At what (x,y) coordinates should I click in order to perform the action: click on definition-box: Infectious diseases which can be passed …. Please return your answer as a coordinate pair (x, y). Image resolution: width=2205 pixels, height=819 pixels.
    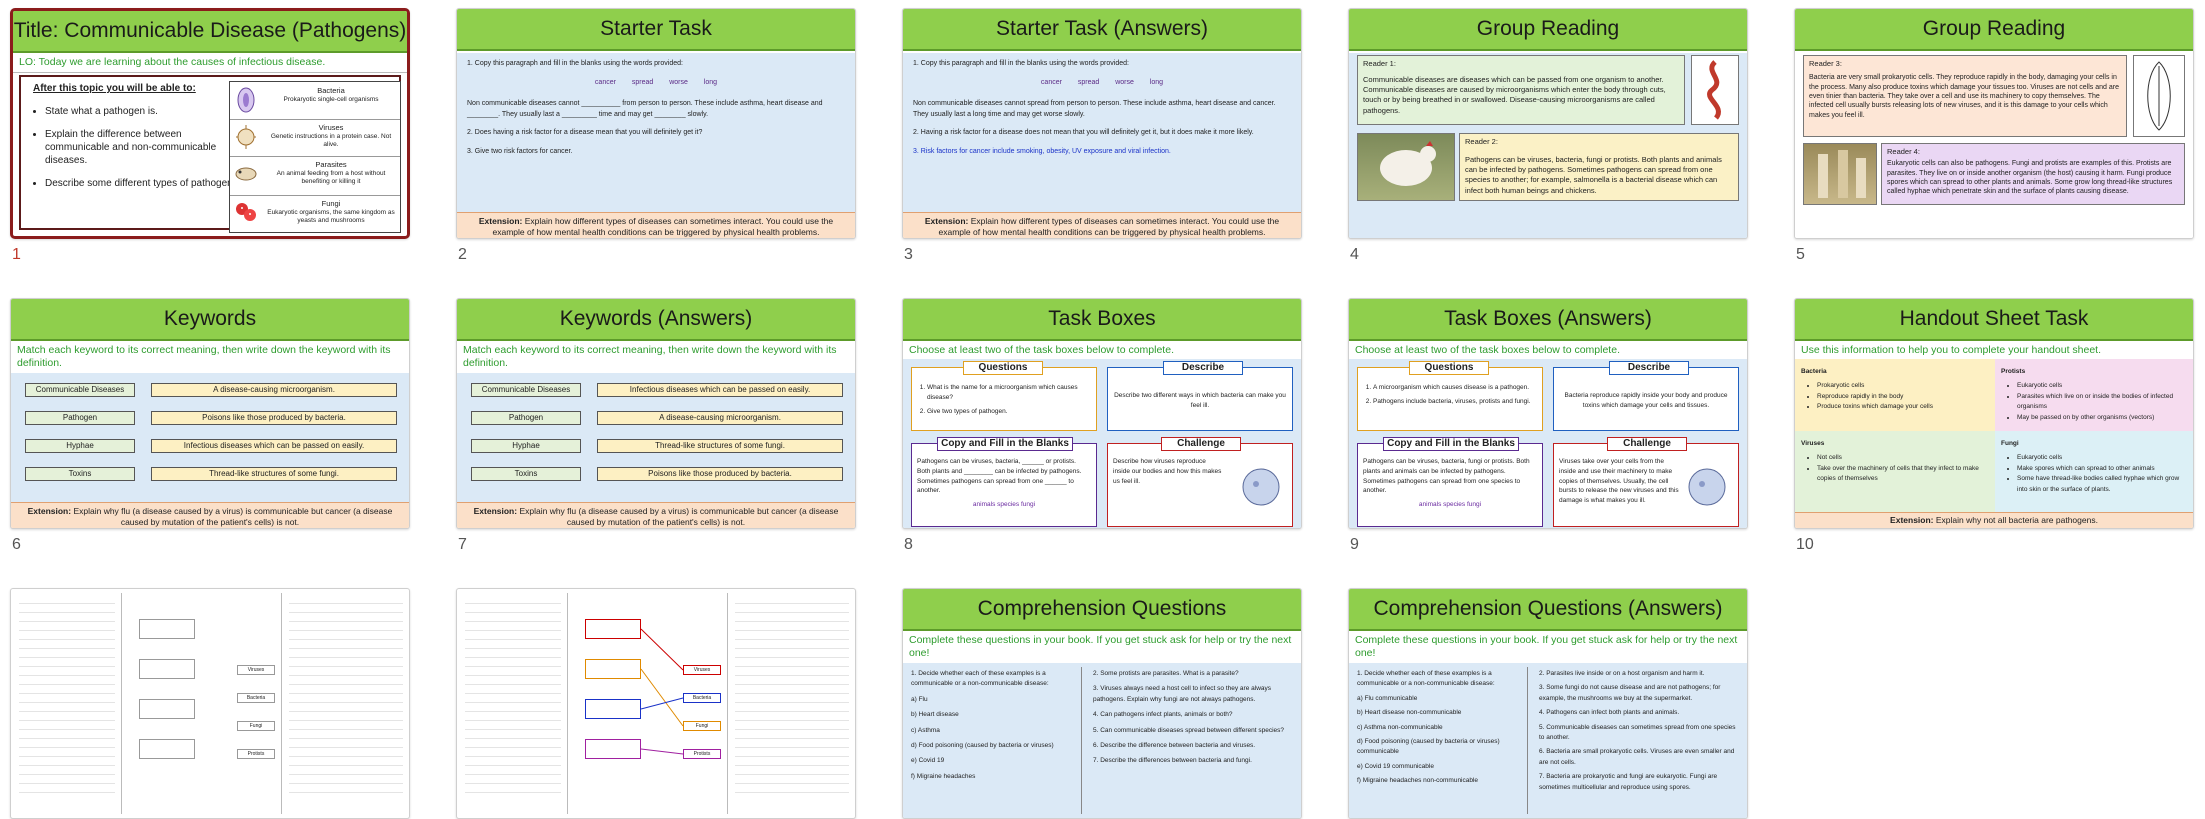
    Looking at the image, I should click on (274, 446).